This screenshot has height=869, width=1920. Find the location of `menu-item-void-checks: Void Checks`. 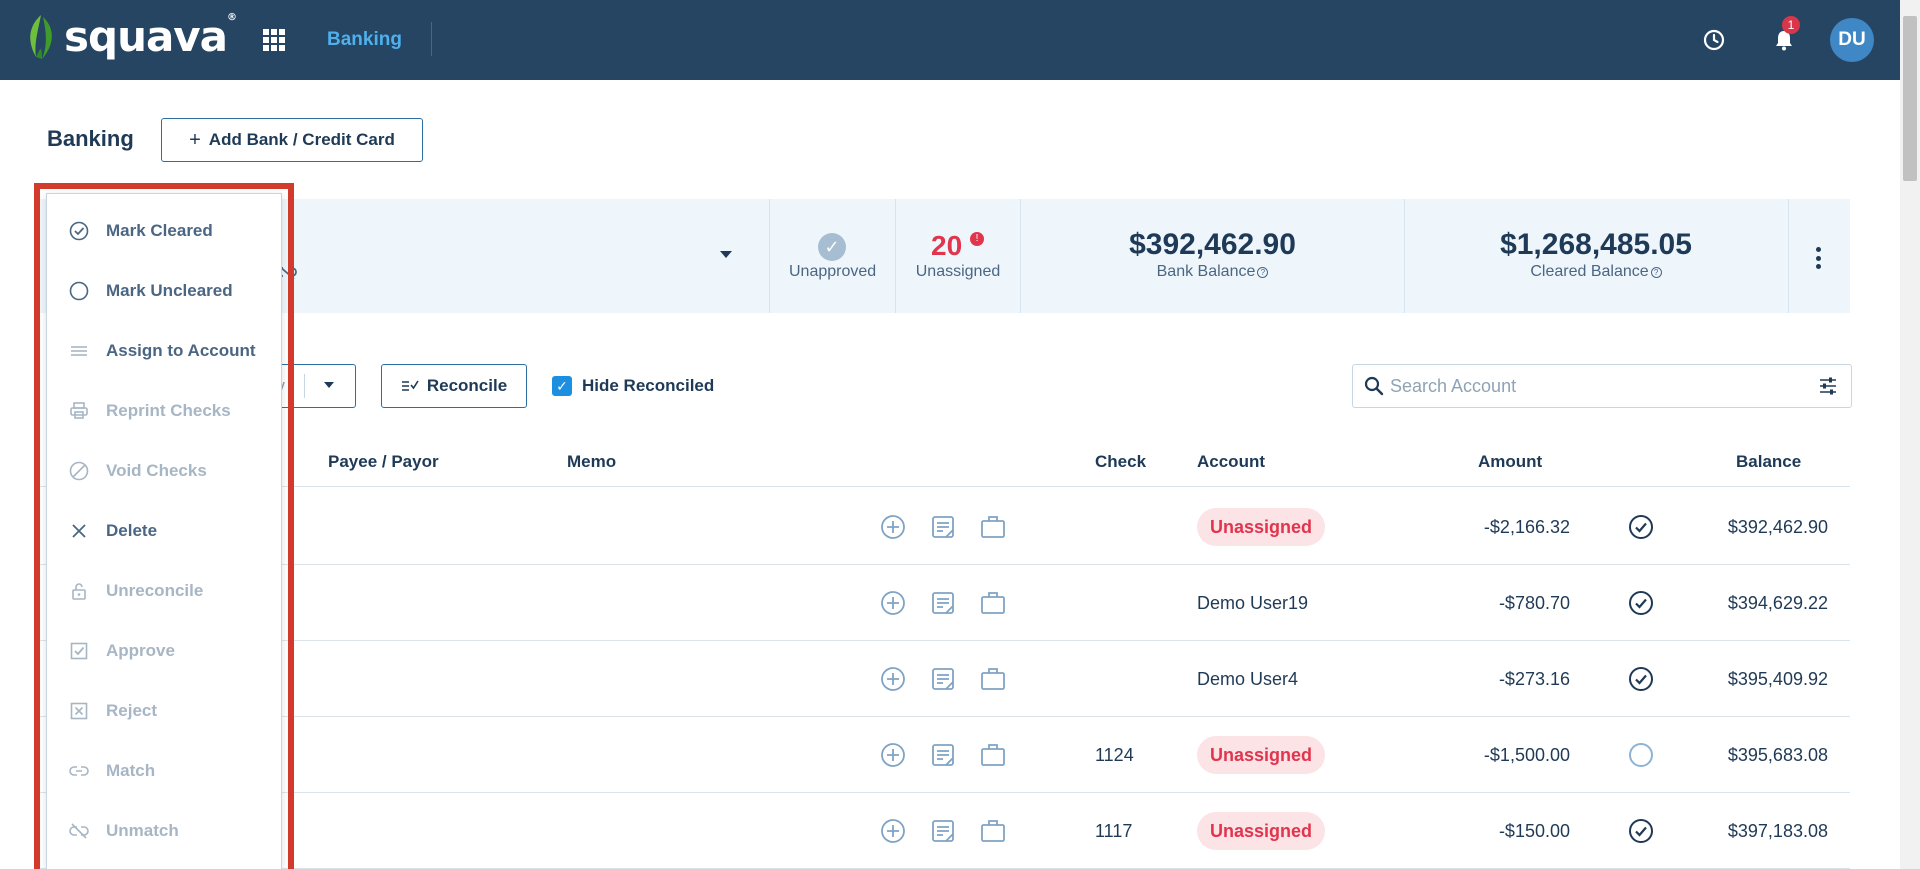

menu-item-void-checks: Void Checks is located at coordinates (164, 471).